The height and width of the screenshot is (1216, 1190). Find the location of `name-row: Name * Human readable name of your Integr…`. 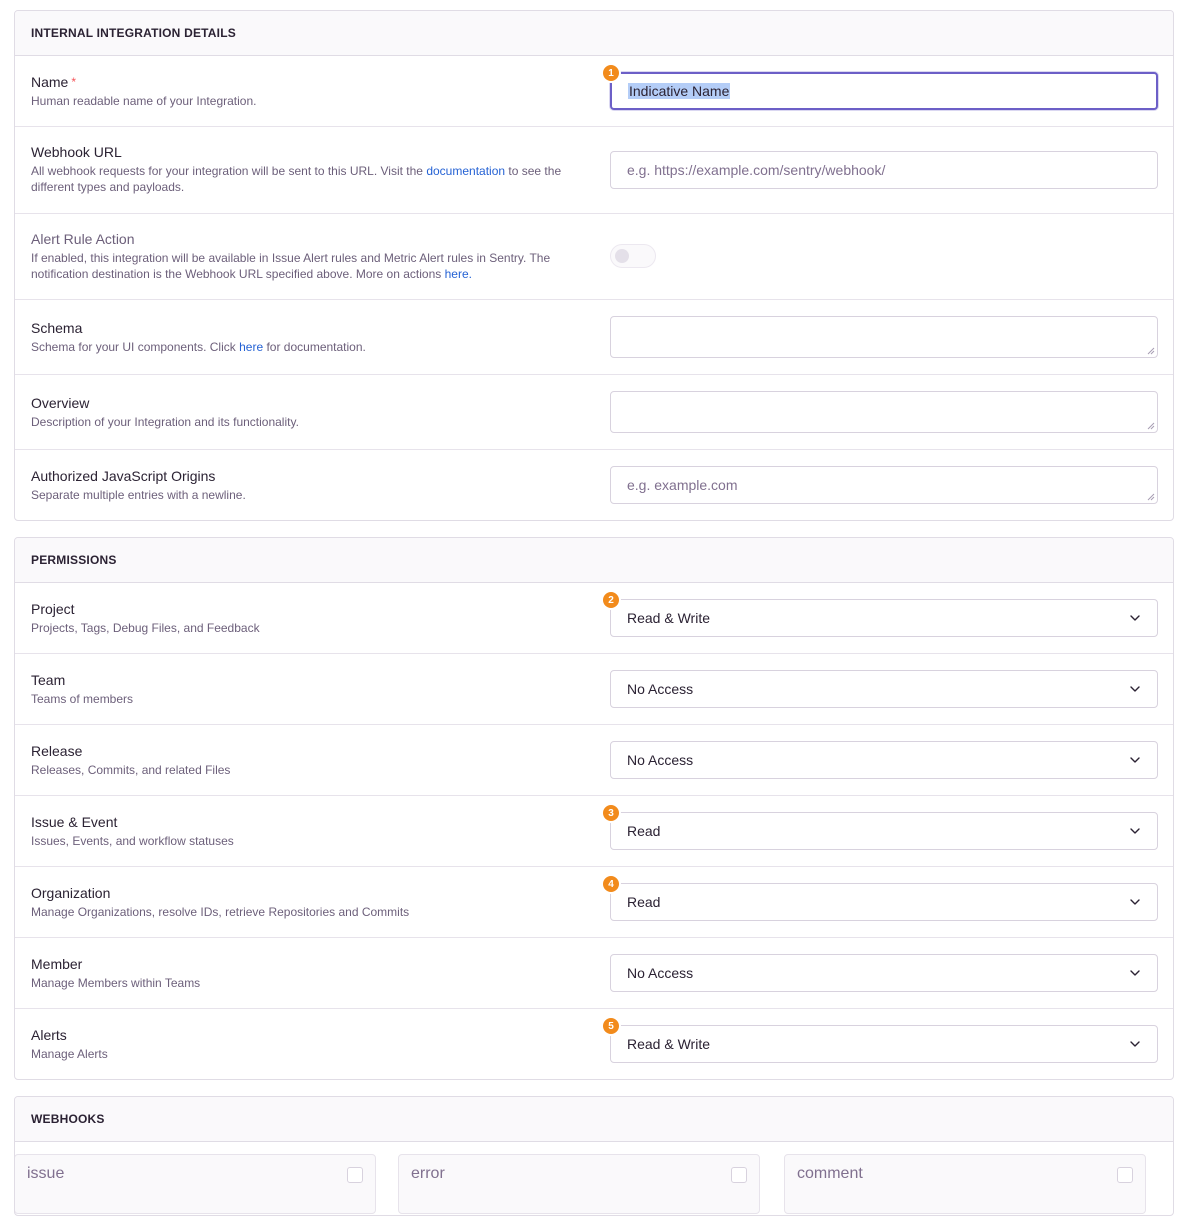

name-row: Name * Human readable name of your Integr… is located at coordinates (594, 91).